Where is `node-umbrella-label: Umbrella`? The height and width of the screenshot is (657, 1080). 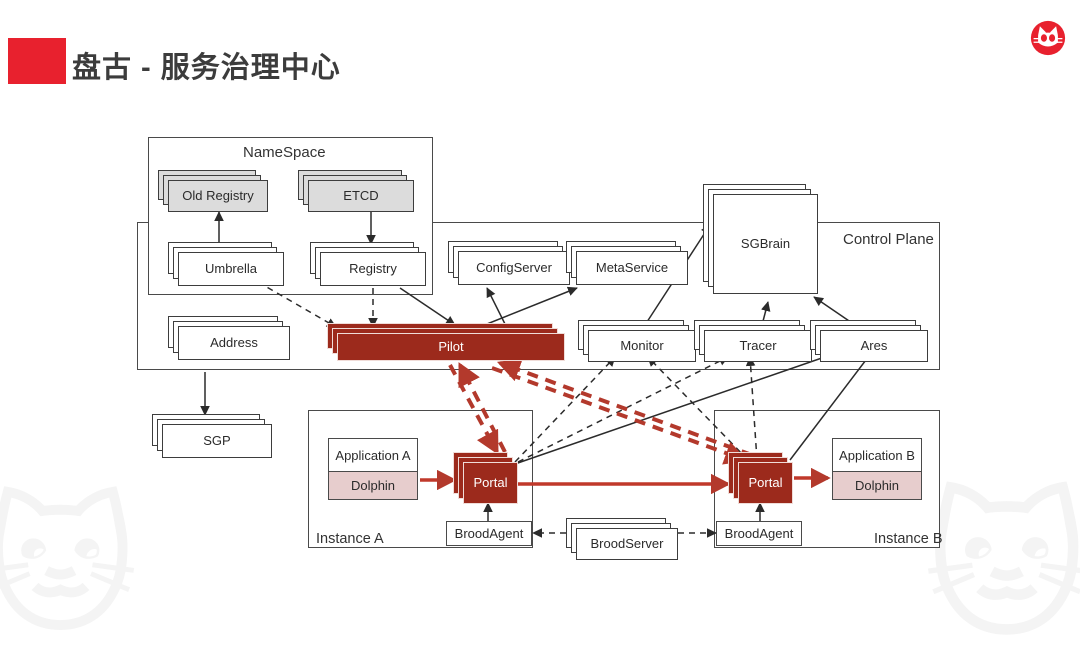 node-umbrella-label: Umbrella is located at coordinates (230, 268).